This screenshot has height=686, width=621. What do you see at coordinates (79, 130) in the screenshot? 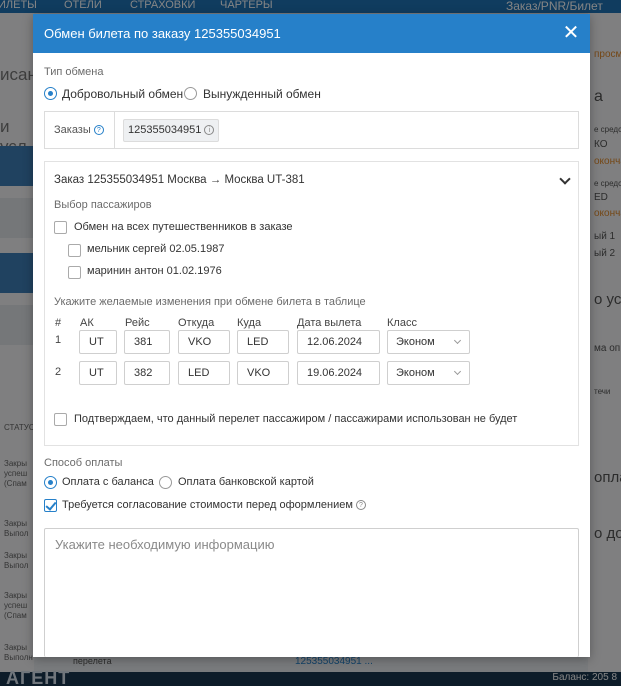
I see `orders-label: Заказы?` at bounding box center [79, 130].